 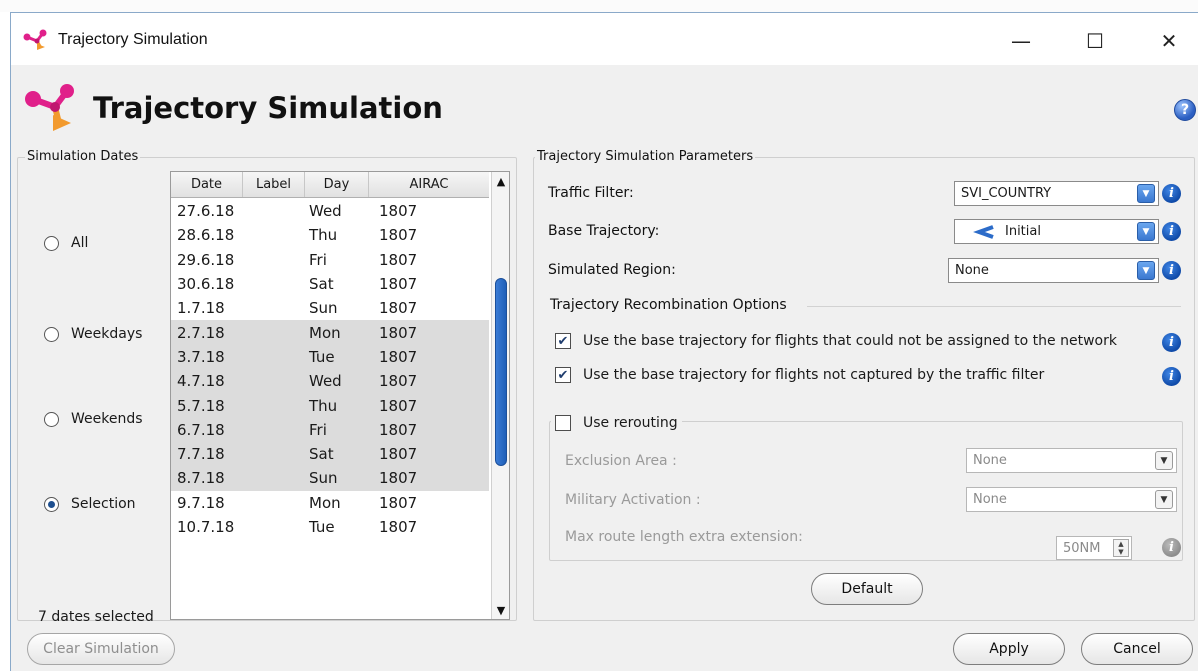 I want to click on max-route-length-value: 50NM, so click(x=1082, y=548).